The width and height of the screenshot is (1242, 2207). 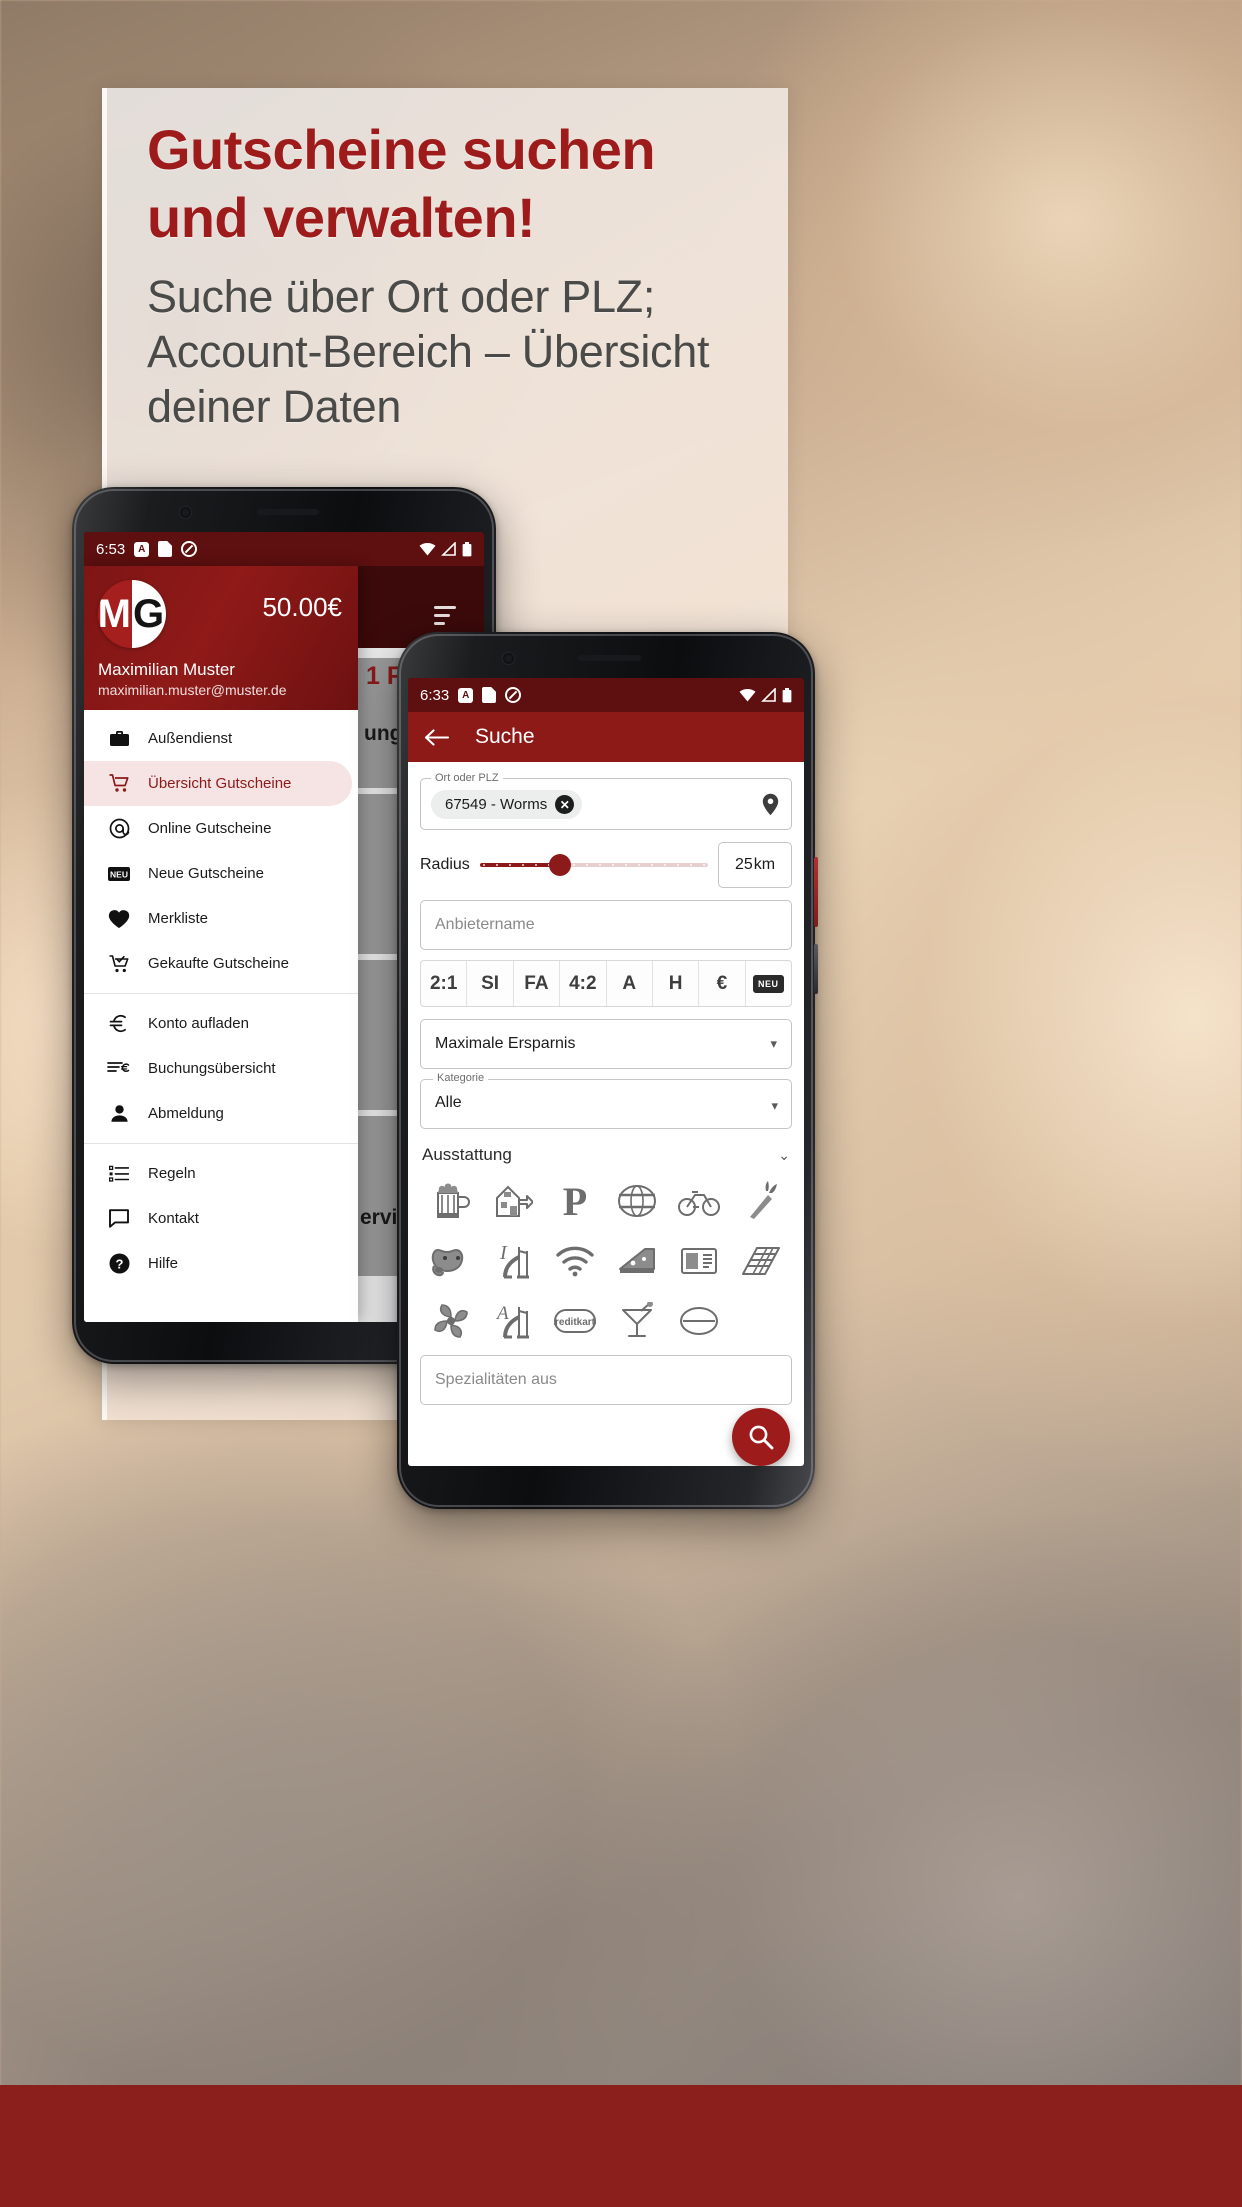 I want to click on avatar: M G, so click(x=132, y=614).